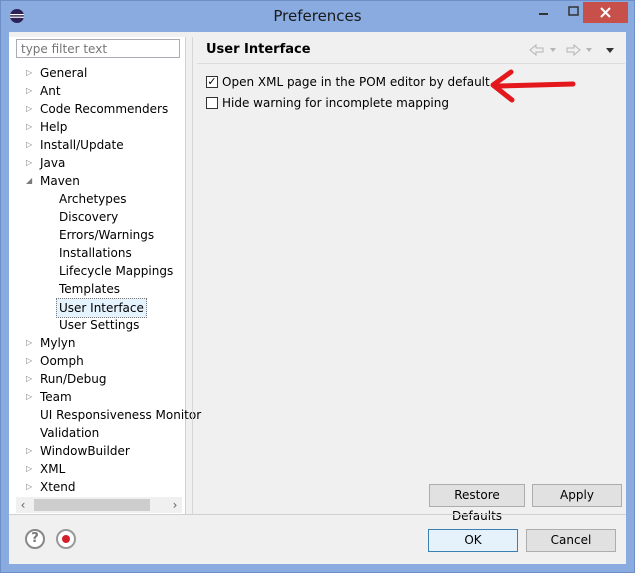  What do you see at coordinates (175, 505) in the screenshot?
I see `scroll-right-icon: ›` at bounding box center [175, 505].